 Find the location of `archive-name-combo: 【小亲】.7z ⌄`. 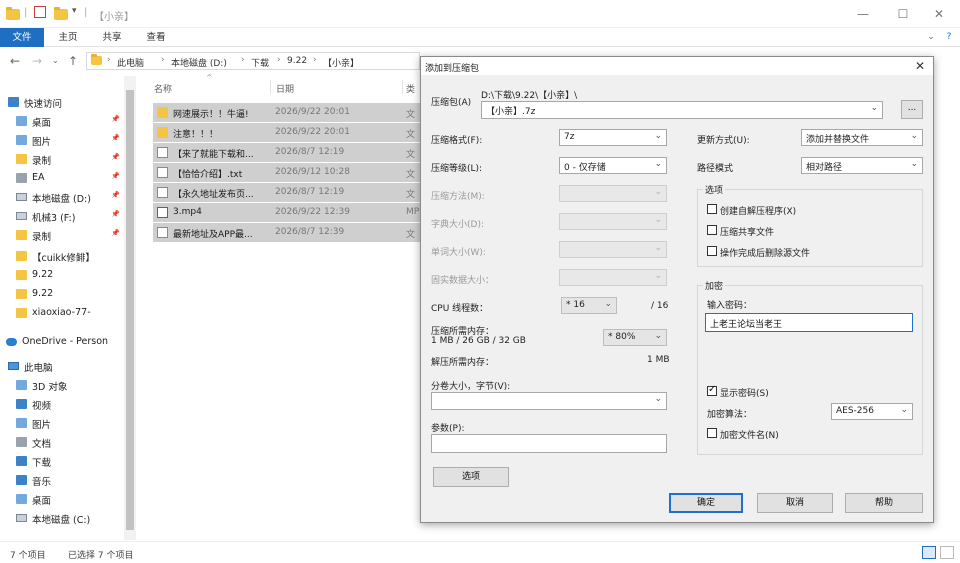

archive-name-combo: 【小亲】.7z ⌄ is located at coordinates (682, 110).